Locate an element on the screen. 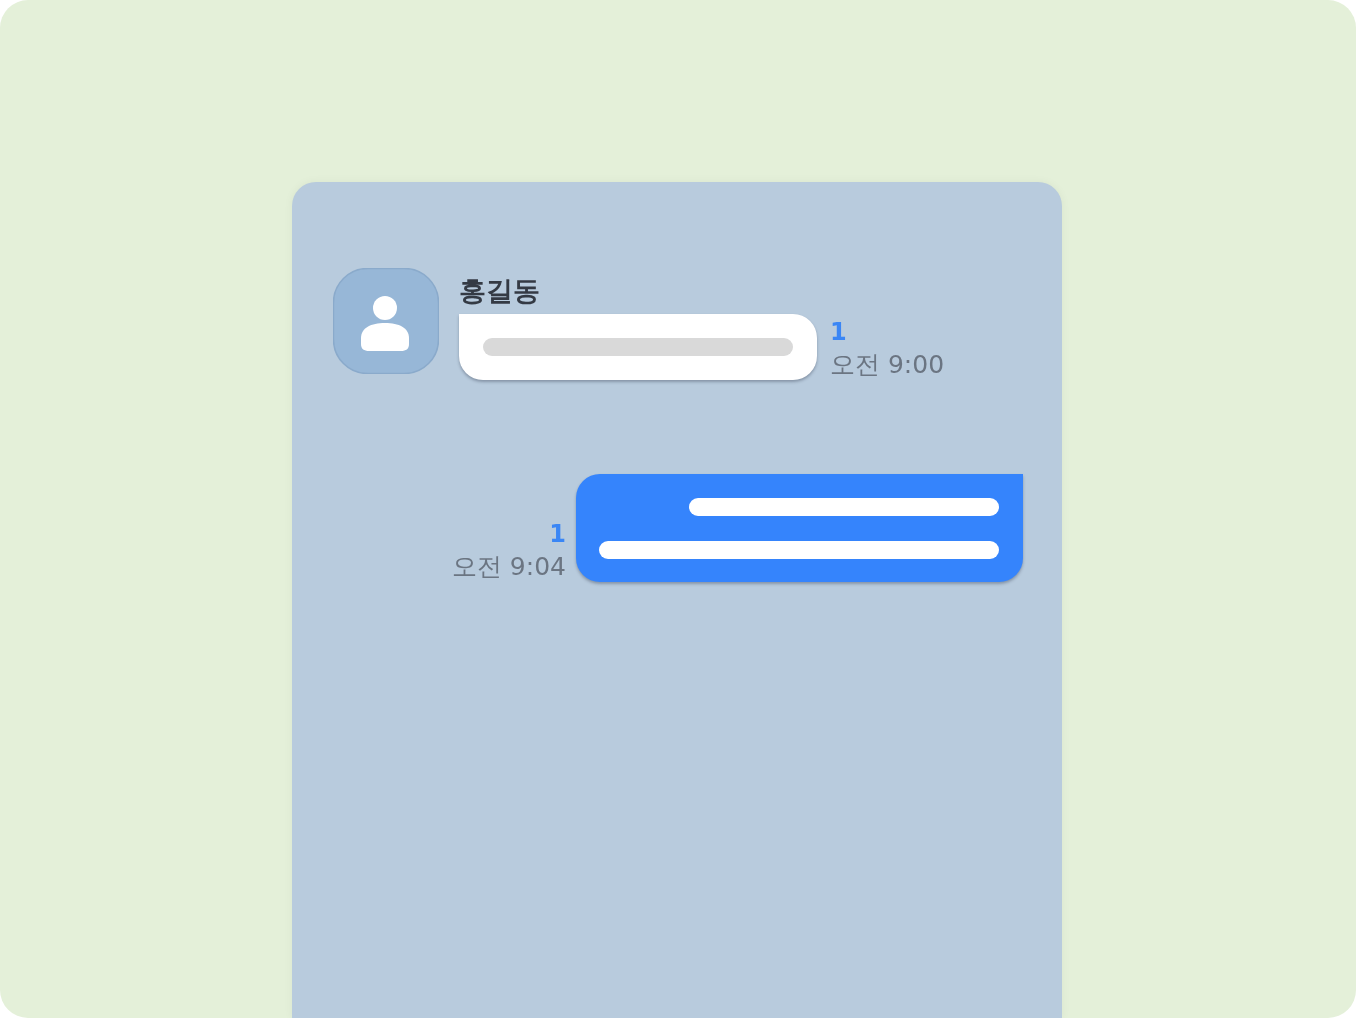 This screenshot has height=1018, width=1356. message-time: 오전 9:04 is located at coordinates (508, 567).